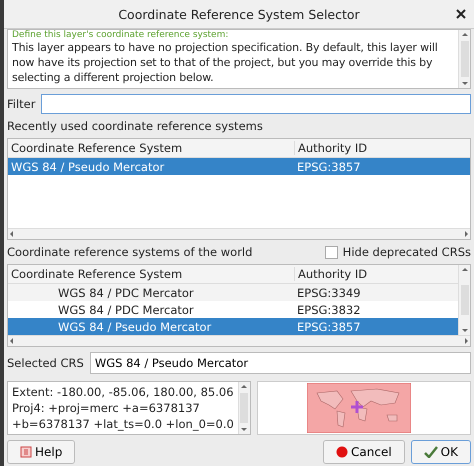 The image size is (474, 466). I want to click on table-cell-text: EPSG:3349, so click(329, 293).